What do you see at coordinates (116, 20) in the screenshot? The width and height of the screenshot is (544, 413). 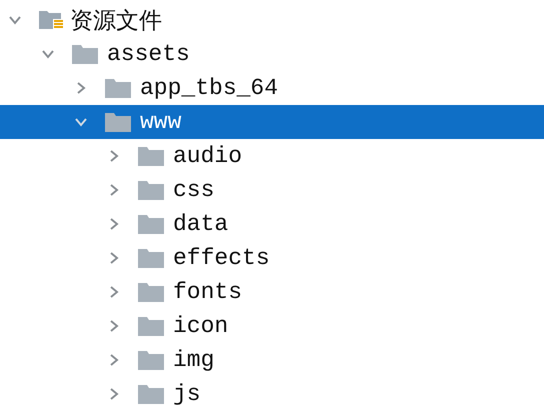 I see `tree-item-label: 资源文件` at bounding box center [116, 20].